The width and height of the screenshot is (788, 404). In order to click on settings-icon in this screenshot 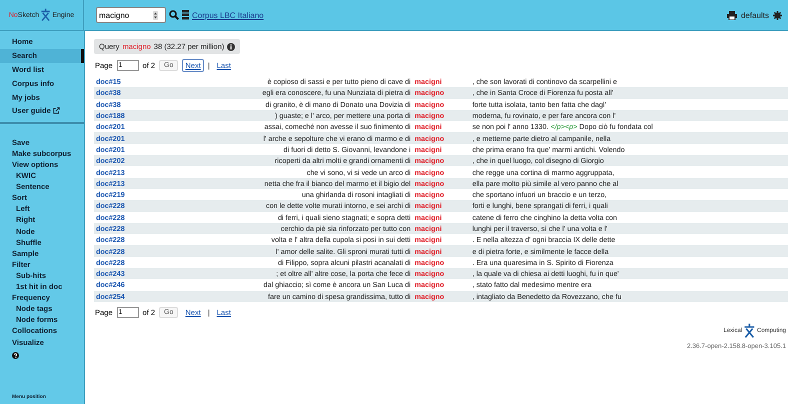, I will do `click(777, 15)`.